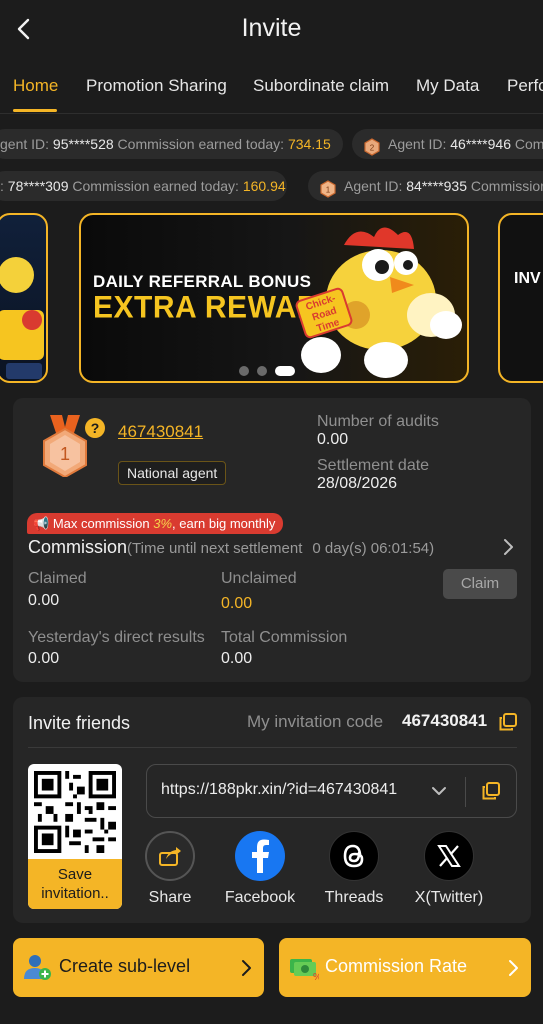 This screenshot has width=543, height=1024. I want to click on max-commission-badge: 📢 Max commission 3%, earn big monthly, so click(155, 523).